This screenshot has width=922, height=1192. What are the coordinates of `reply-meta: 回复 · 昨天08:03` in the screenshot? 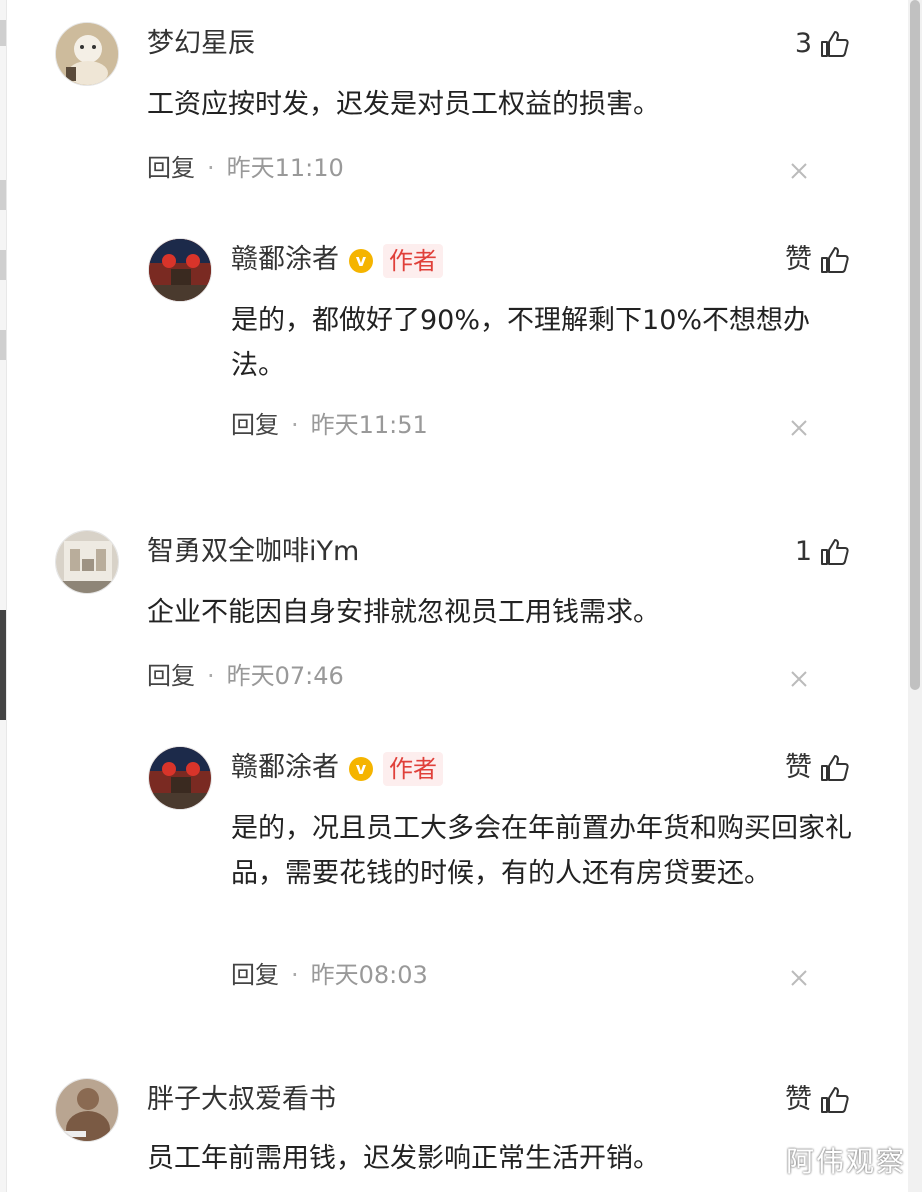 It's located at (329, 975).